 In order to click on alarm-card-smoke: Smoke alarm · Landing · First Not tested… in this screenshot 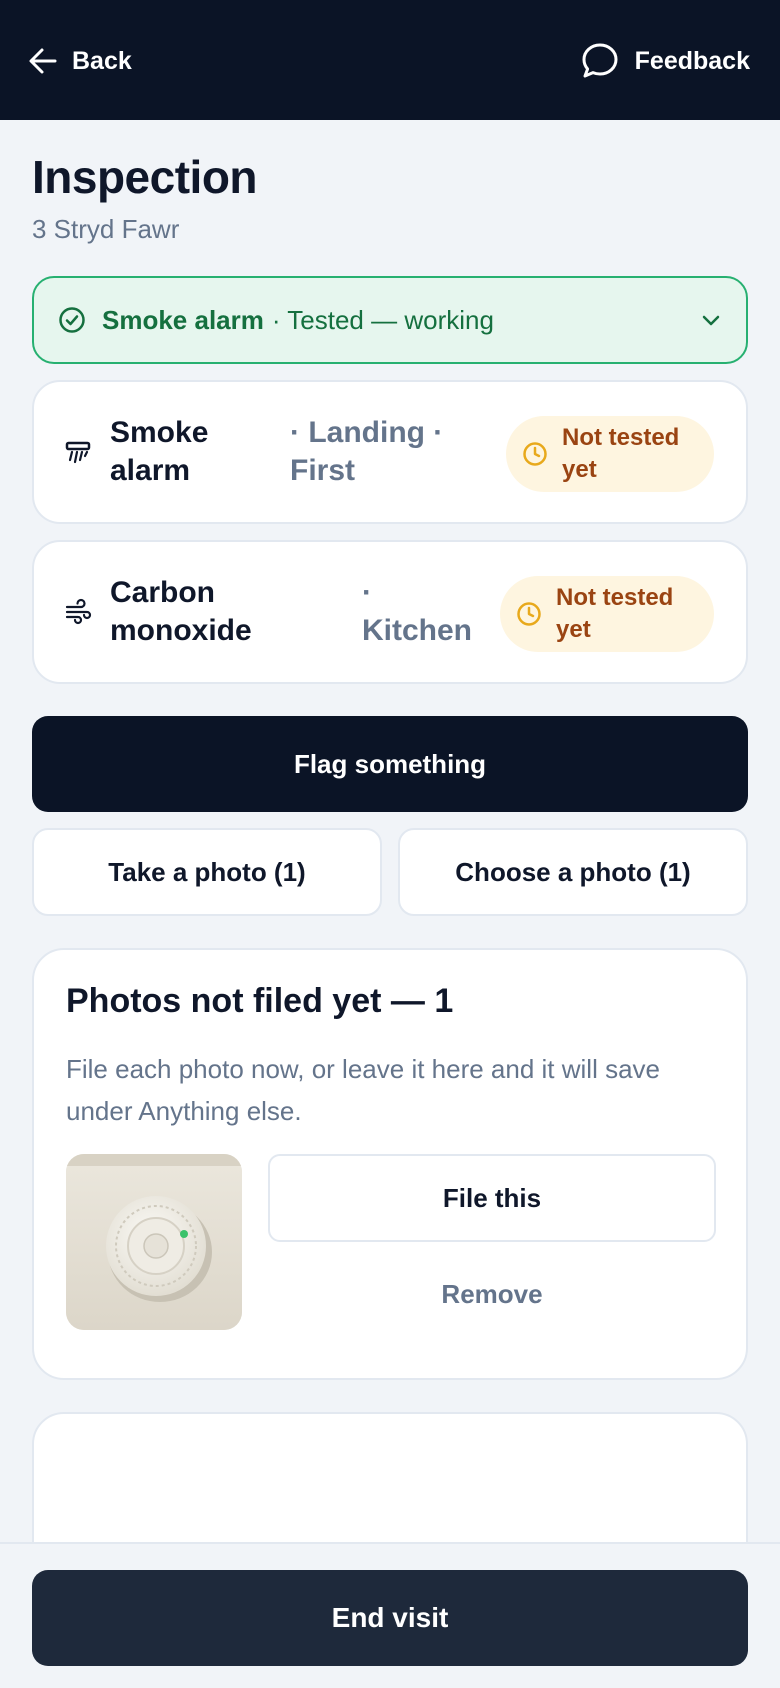, I will do `click(390, 452)`.